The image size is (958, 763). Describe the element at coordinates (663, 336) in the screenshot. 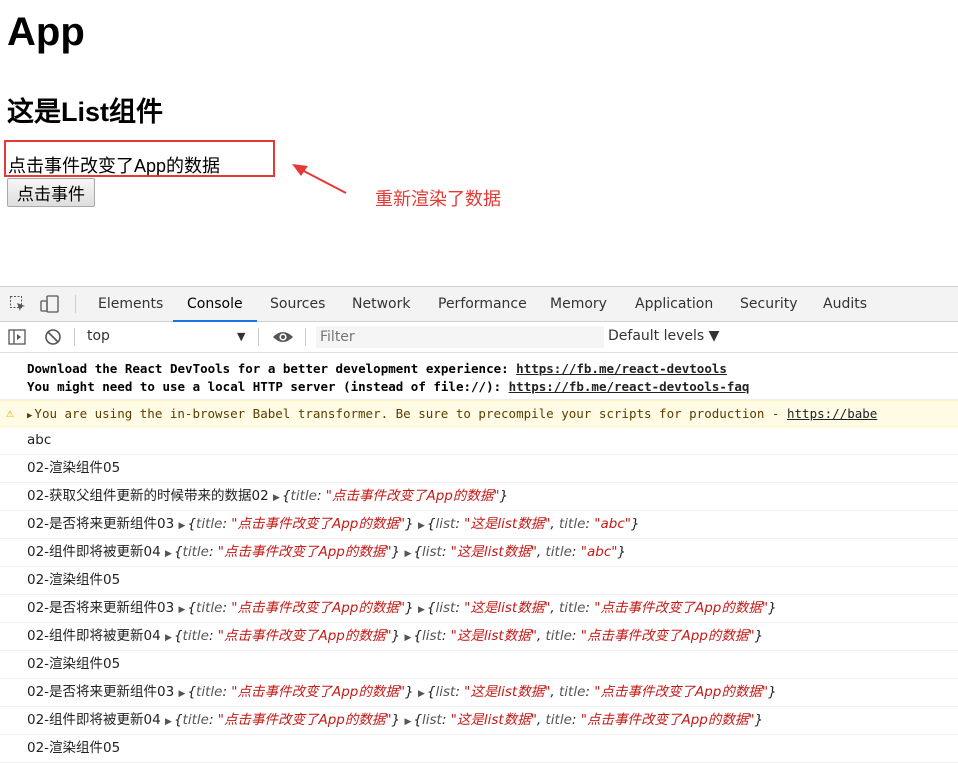

I see `default-levels-dropdown: Default levels ▼` at that location.